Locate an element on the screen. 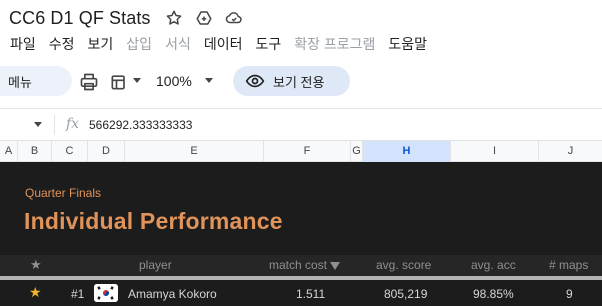 This screenshot has width=602, height=306. fx-icon: fx is located at coordinates (73, 124).